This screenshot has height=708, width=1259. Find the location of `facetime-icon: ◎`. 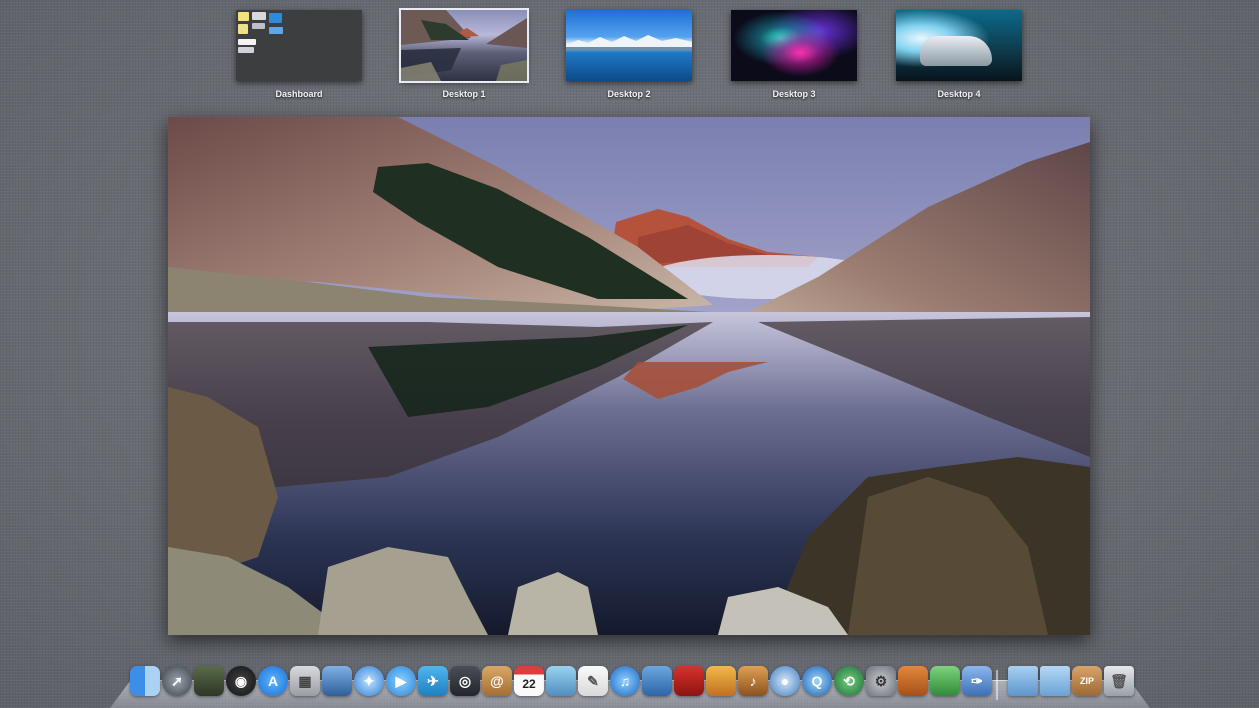

facetime-icon: ◎ is located at coordinates (465, 681).